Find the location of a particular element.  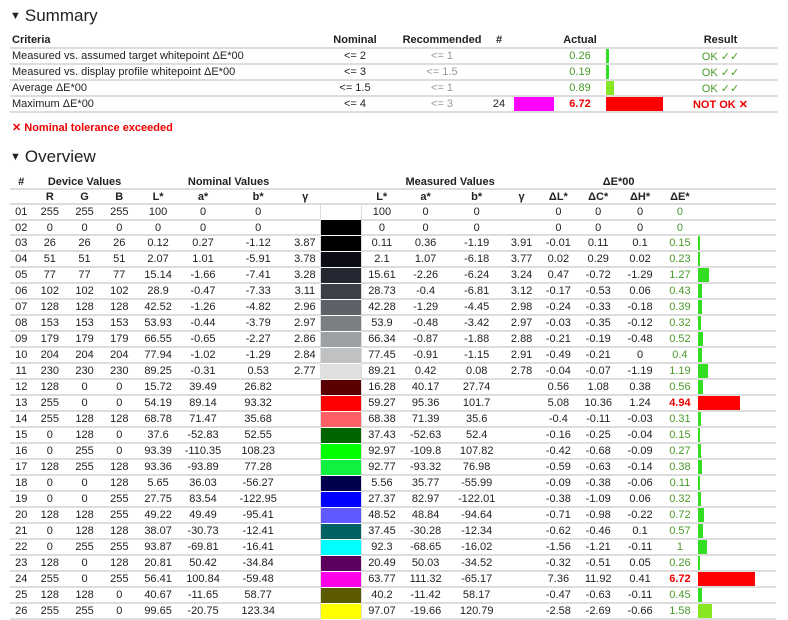

nominal-a-cell: -52.83 is located at coordinates (203, 435).